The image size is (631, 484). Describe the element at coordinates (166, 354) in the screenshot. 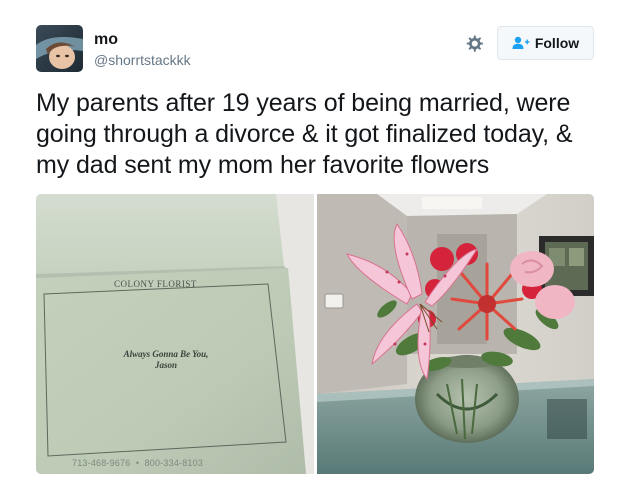

I see `card-message-line: Always Gonna Be You,` at that location.